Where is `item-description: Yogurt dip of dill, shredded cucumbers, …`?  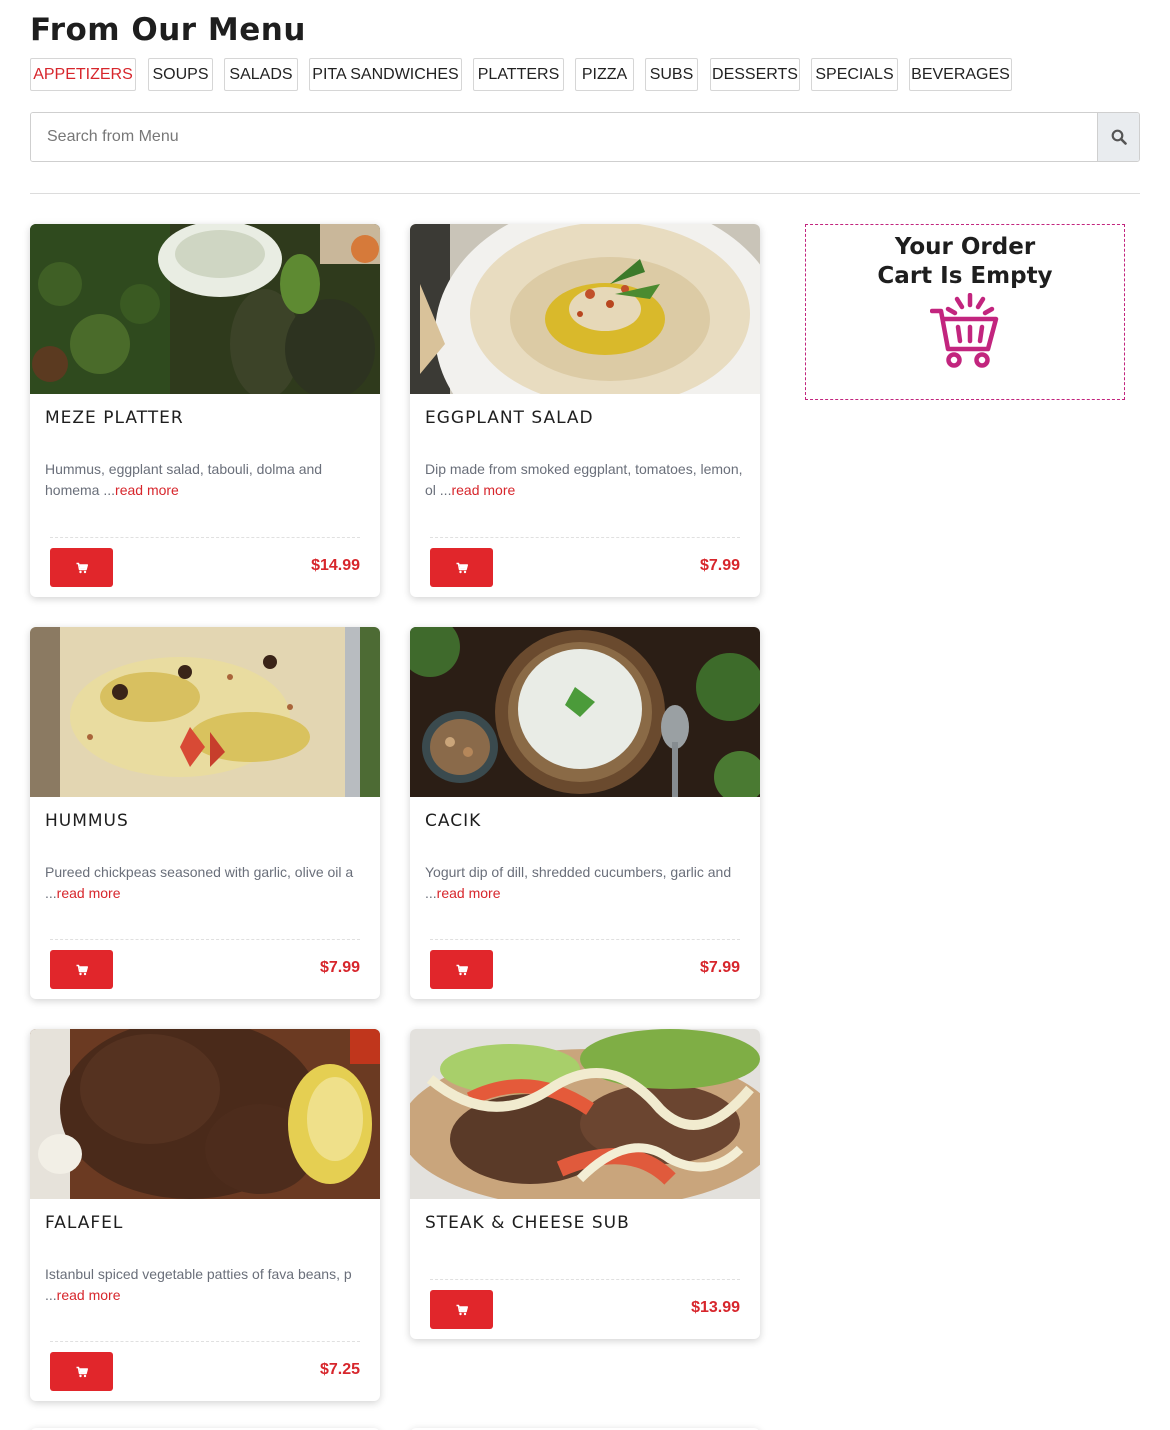
item-description: Yogurt dip of dill, shredded cucumbers, … is located at coordinates (578, 882).